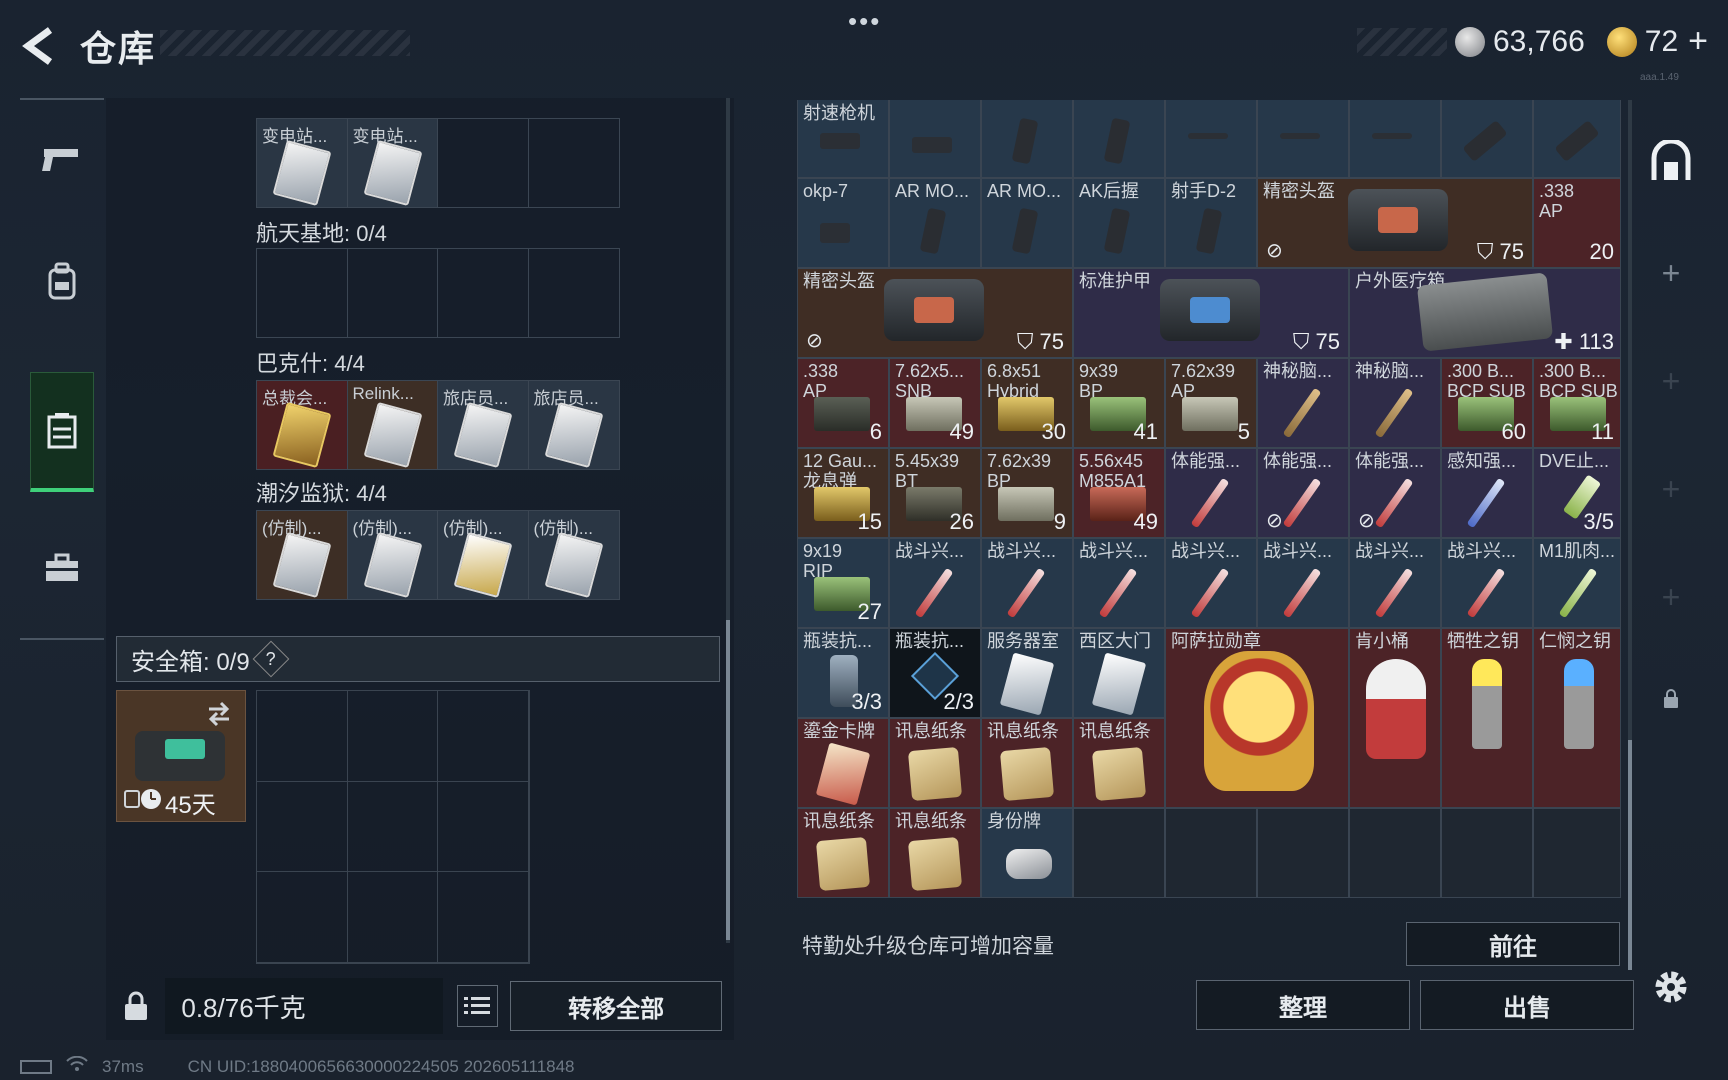 This screenshot has width=1728, height=1080. I want to click on storage-item-armor: 标准护甲 ⛉ 75, so click(1211, 313).